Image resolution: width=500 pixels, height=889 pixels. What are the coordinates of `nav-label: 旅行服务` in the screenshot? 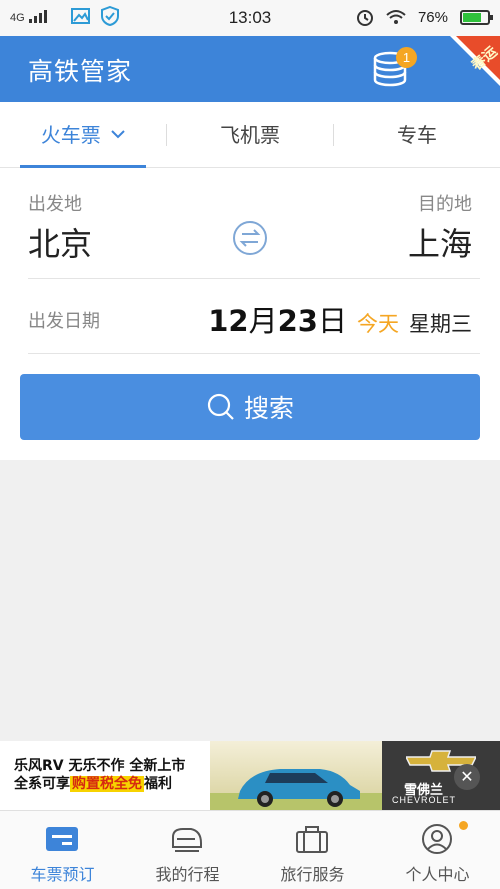 It's located at (312, 874).